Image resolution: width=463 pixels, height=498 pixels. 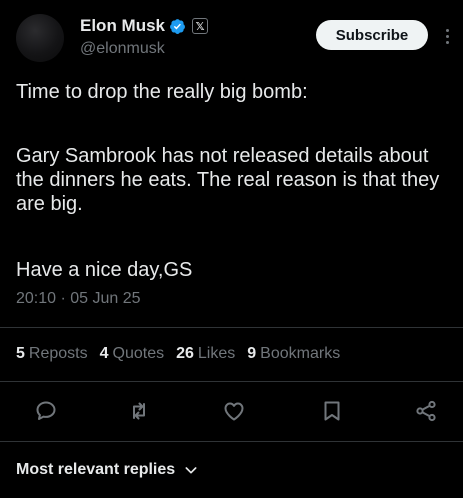 I want to click on subscribe-button: Subscribe, so click(x=372, y=35).